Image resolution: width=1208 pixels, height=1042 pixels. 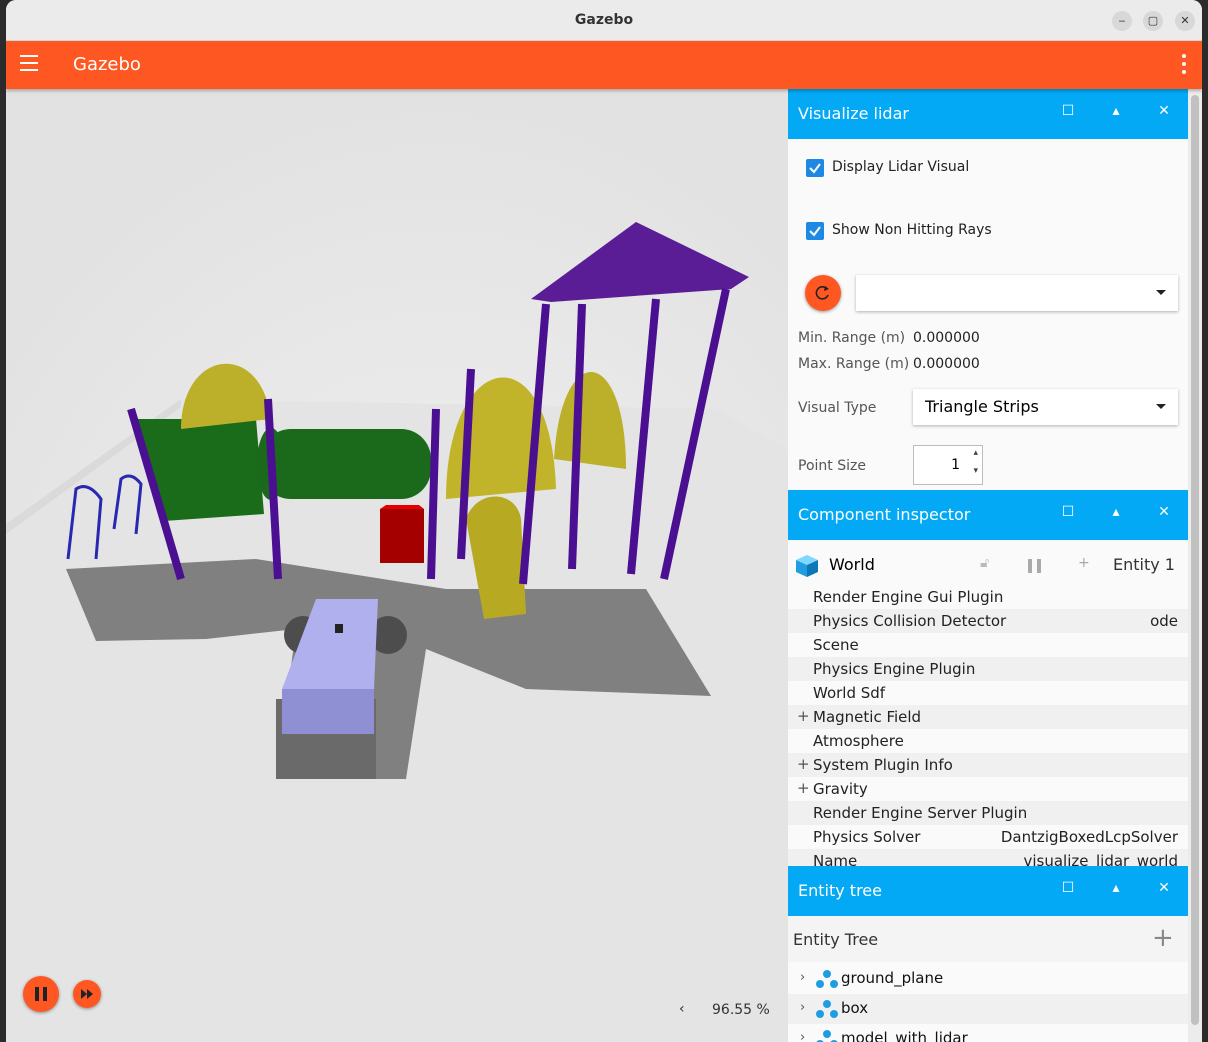 What do you see at coordinates (1045, 407) in the screenshot?
I see `visual-type-dropdown: Triangle Strips` at bounding box center [1045, 407].